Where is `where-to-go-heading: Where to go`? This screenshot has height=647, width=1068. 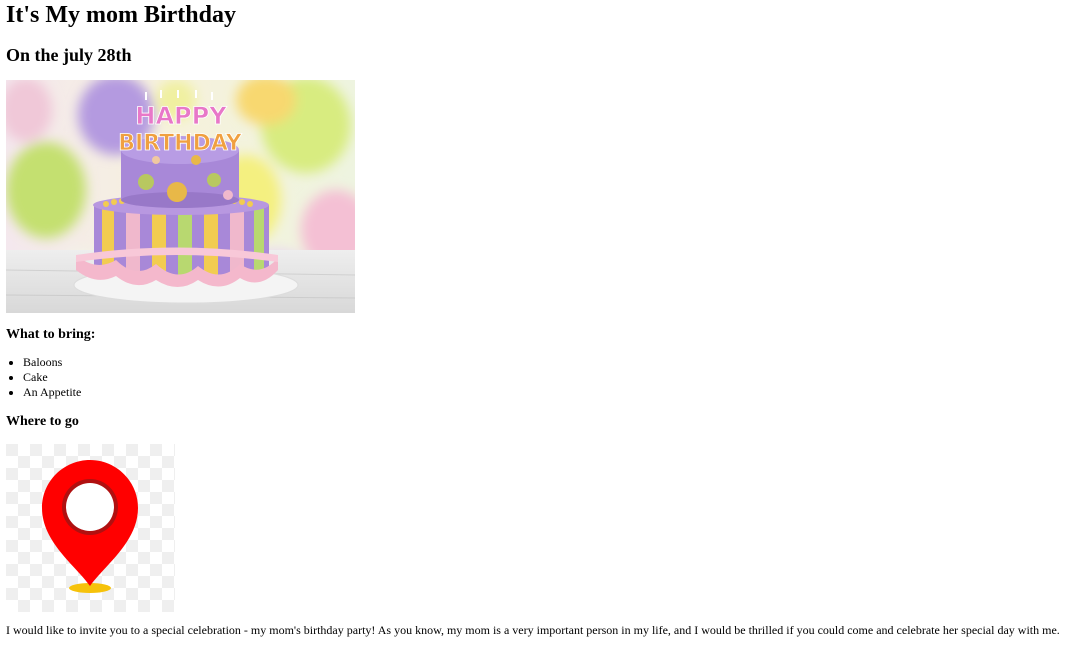 where-to-go-heading: Where to go is located at coordinates (42, 421).